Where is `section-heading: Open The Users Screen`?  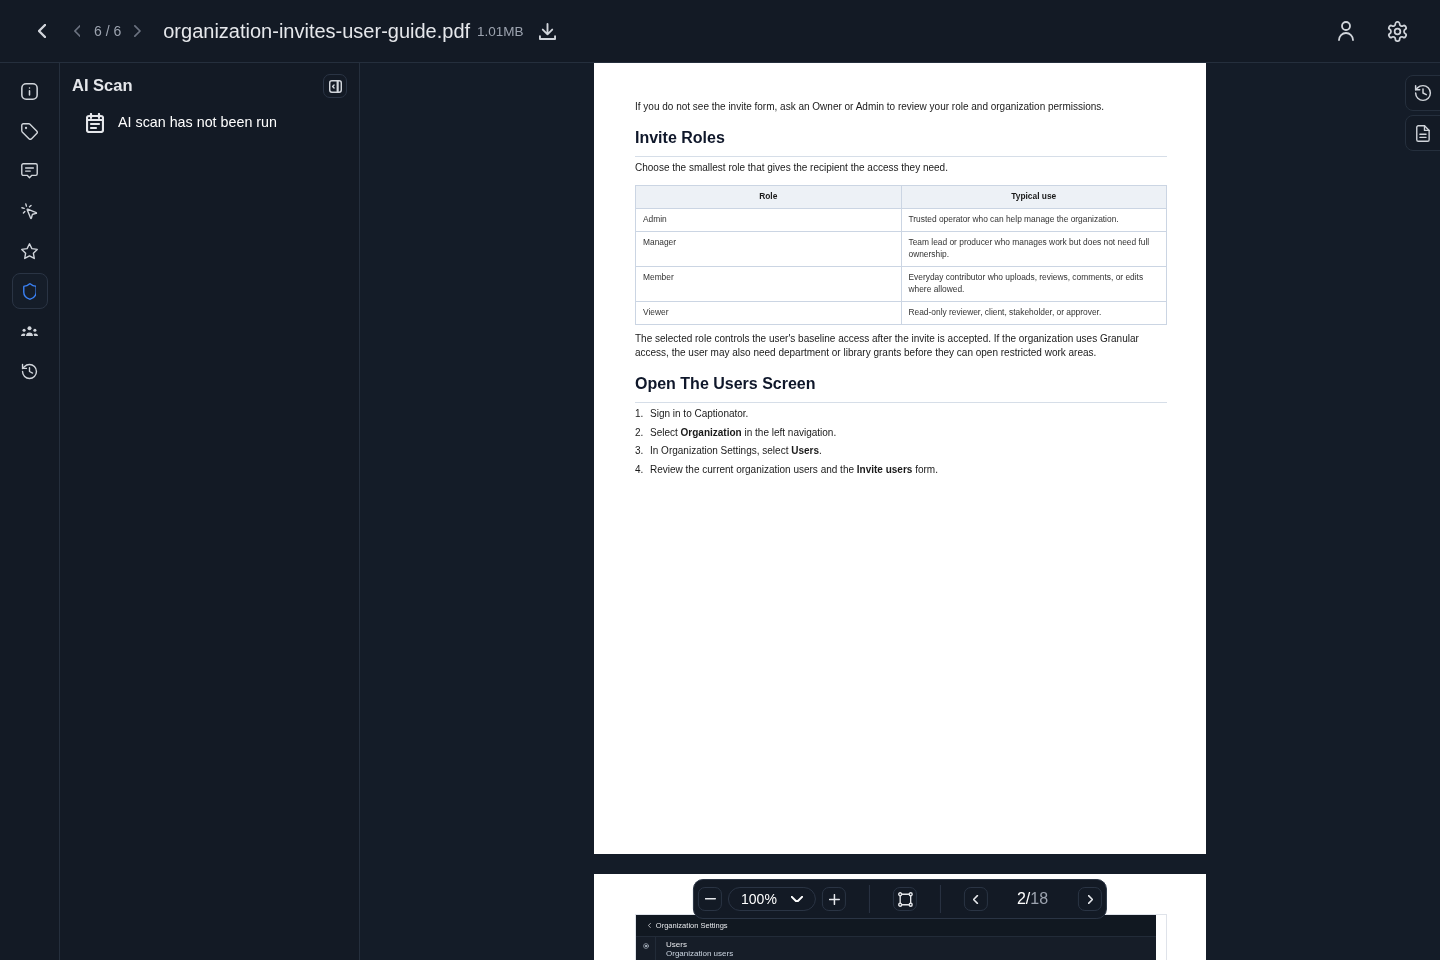
section-heading: Open The Users Screen is located at coordinates (725, 384).